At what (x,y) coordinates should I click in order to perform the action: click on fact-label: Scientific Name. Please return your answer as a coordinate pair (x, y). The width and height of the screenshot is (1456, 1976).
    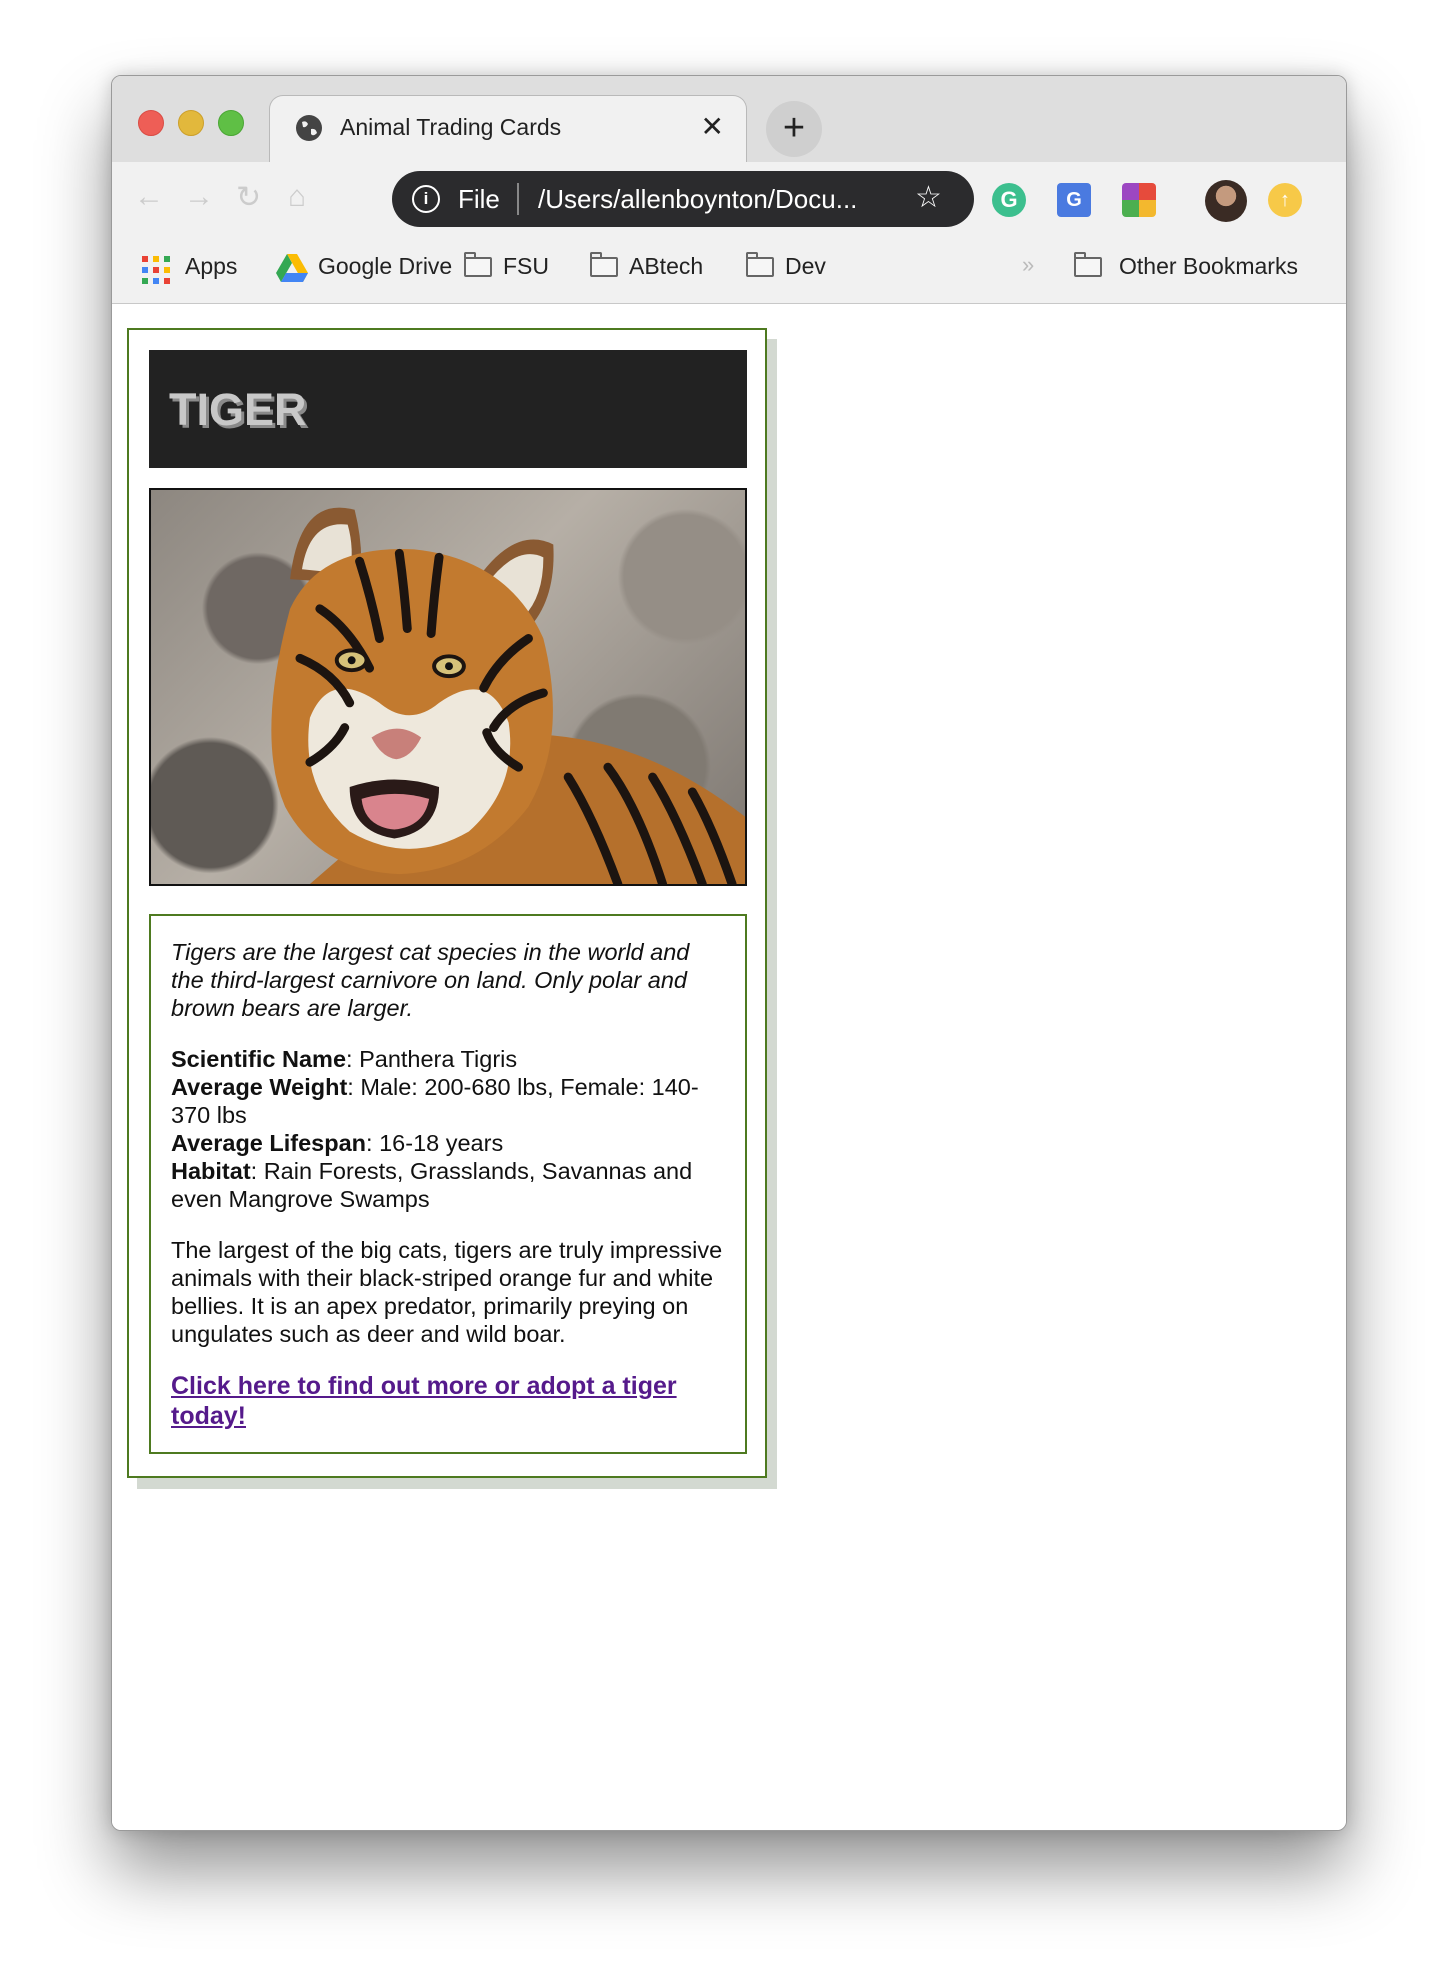
    Looking at the image, I should click on (259, 1059).